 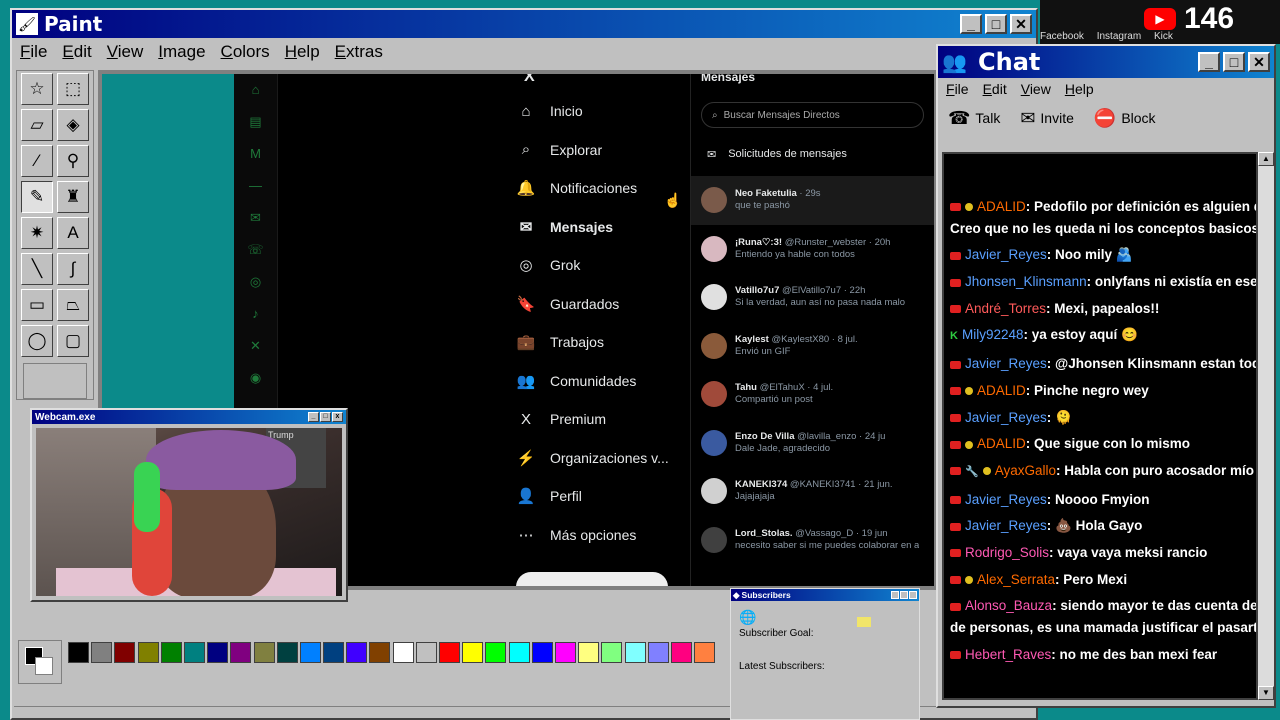 What do you see at coordinates (189, 417) in the screenshot?
I see `webcam-titlebar: Webcam.exe _ □ x` at bounding box center [189, 417].